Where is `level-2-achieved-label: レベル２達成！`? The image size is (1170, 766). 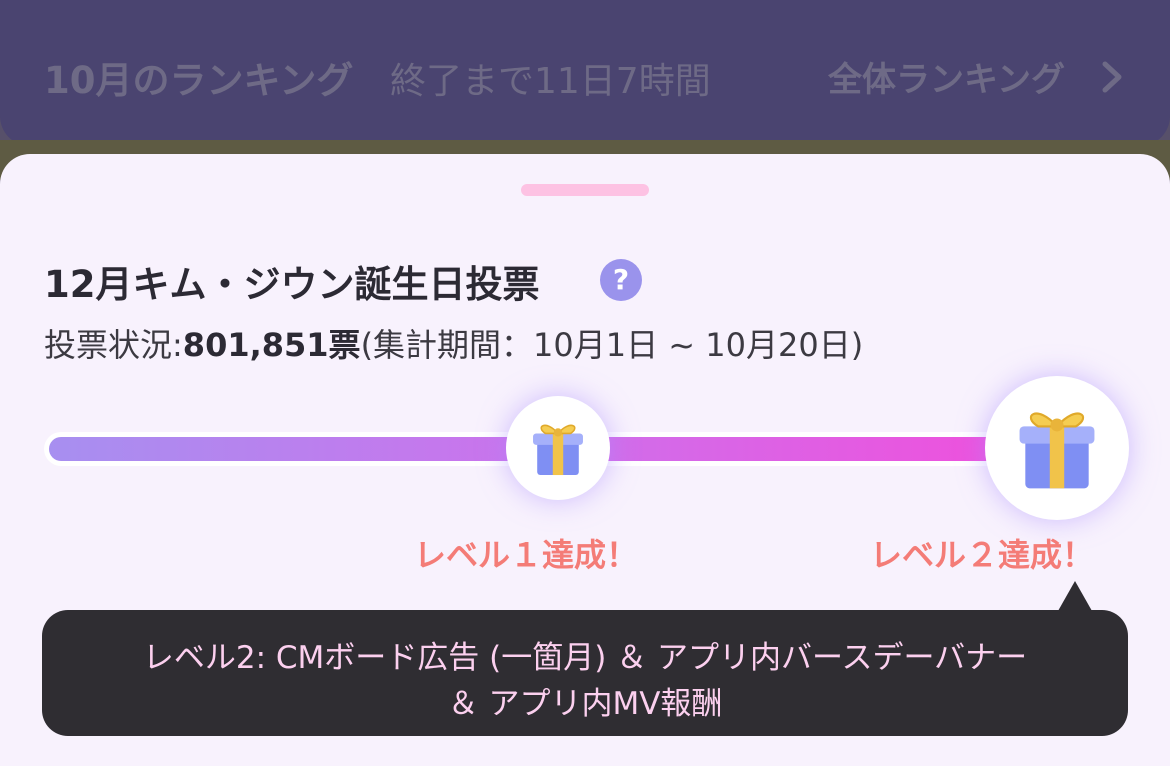 level-2-achieved-label: レベル２達成！ is located at coordinates (982, 555).